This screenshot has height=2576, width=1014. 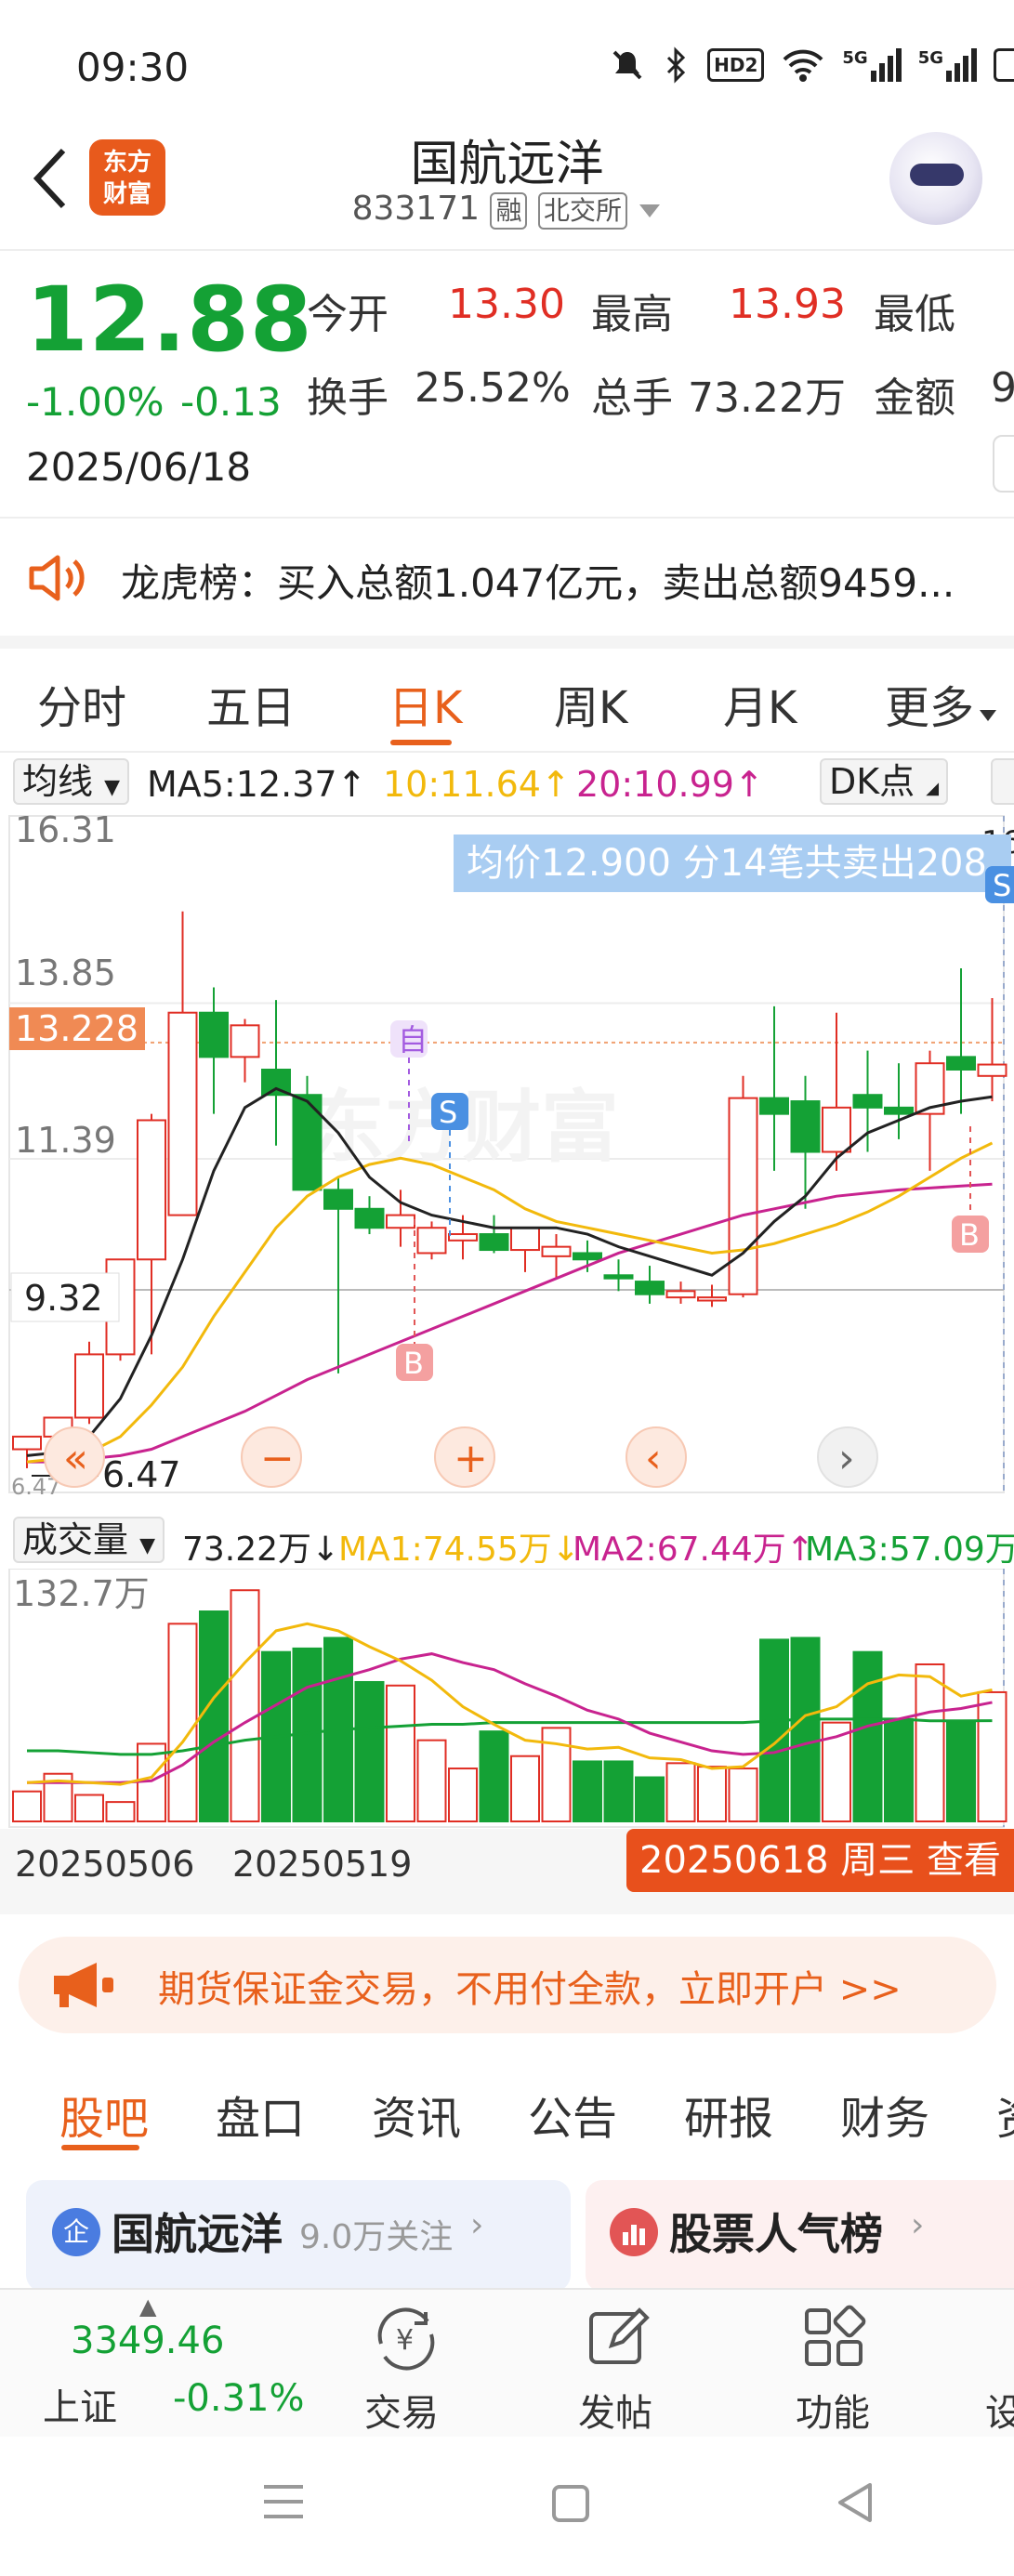 I want to click on side-button, so click(x=1002, y=781).